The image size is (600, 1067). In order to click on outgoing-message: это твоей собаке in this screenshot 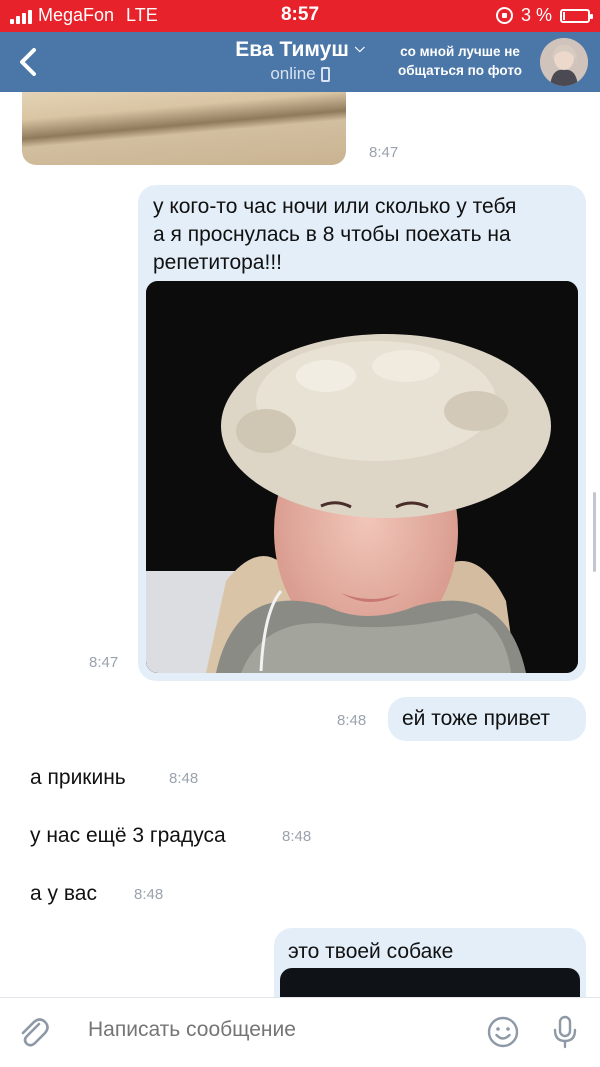, I will do `click(430, 962)`.